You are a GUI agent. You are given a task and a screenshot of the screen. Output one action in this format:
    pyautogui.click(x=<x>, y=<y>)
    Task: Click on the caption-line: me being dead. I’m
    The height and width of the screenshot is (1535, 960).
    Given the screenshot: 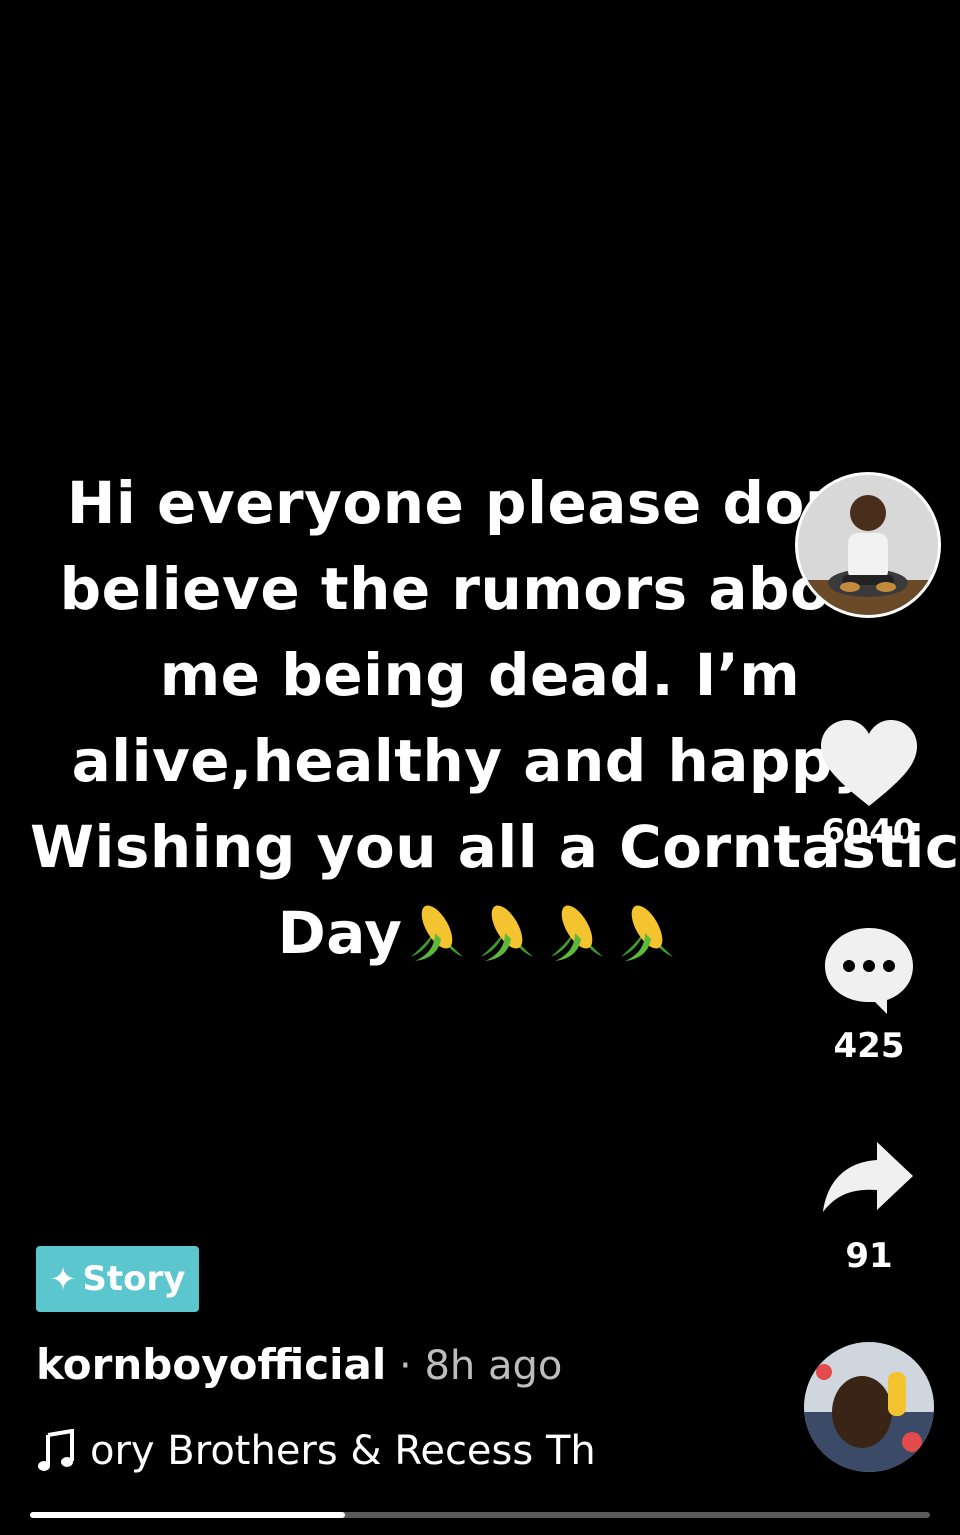 What is the action you would take?
    pyautogui.click(x=480, y=675)
    